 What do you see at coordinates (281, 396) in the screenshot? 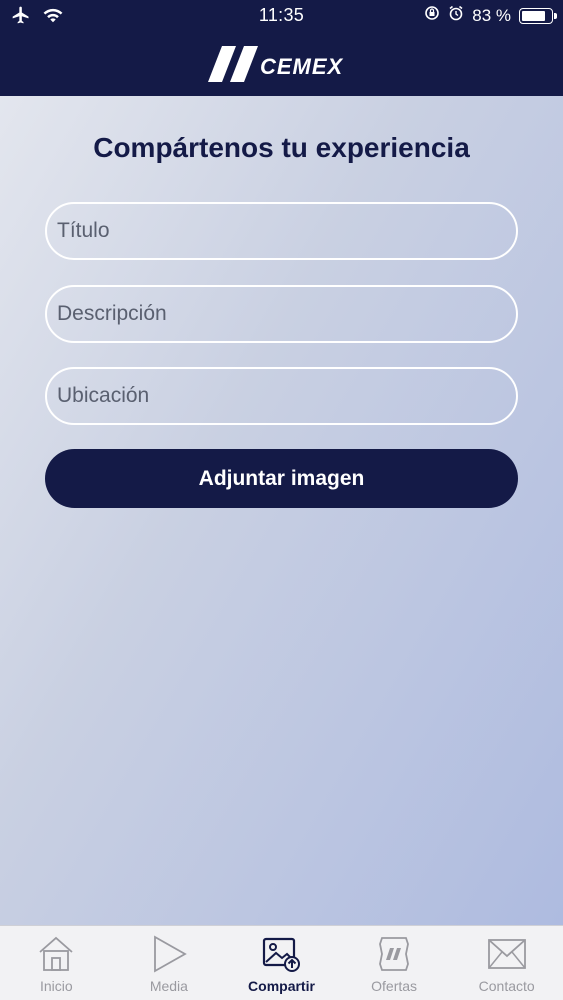
I see `location-field` at bounding box center [281, 396].